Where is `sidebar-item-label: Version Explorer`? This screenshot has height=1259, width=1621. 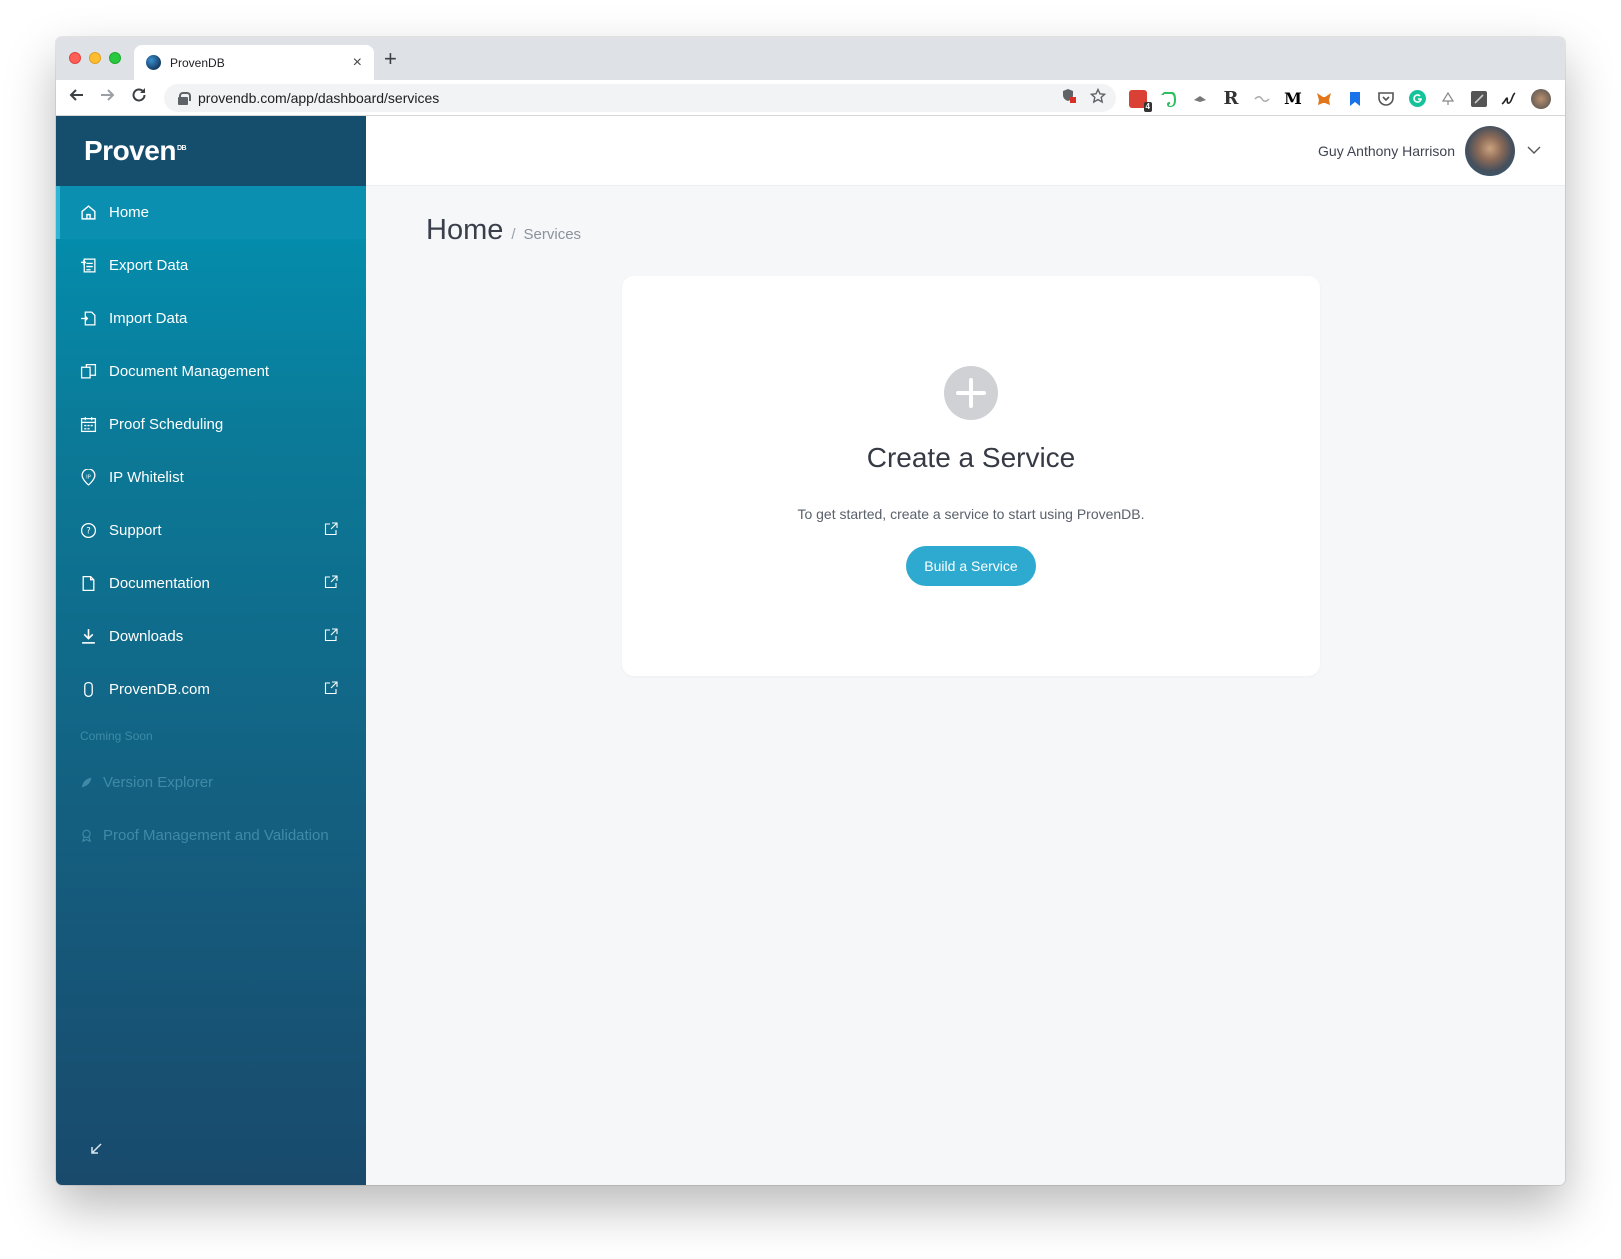 sidebar-item-label: Version Explorer is located at coordinates (158, 782).